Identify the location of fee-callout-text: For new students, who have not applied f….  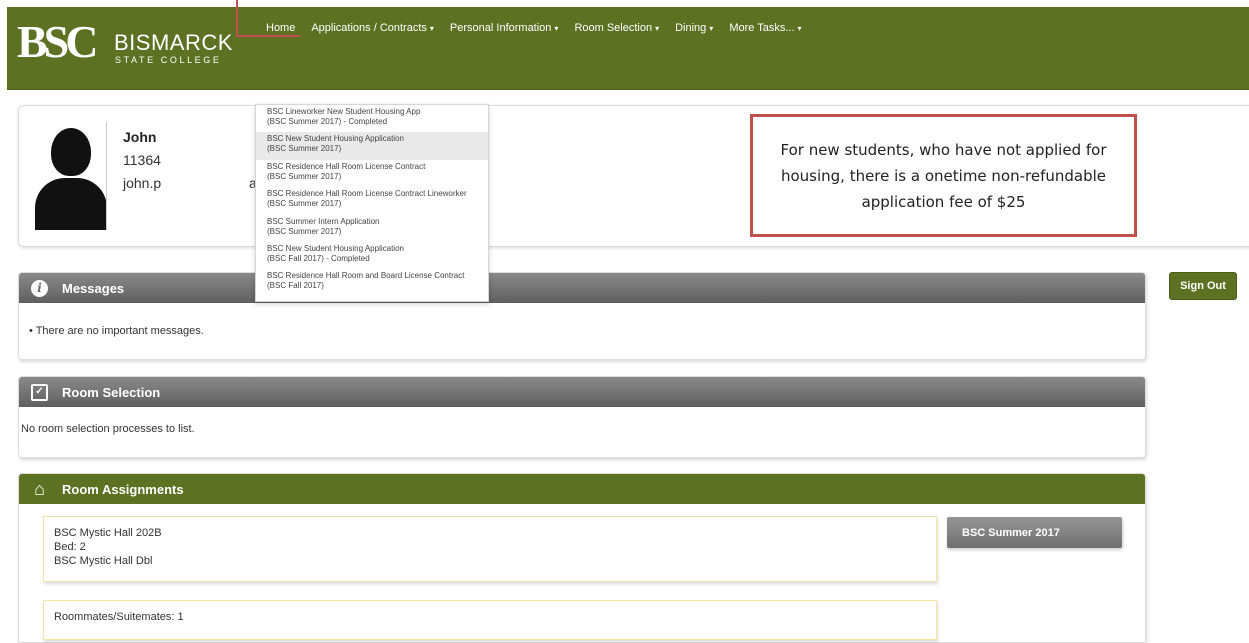
(943, 175).